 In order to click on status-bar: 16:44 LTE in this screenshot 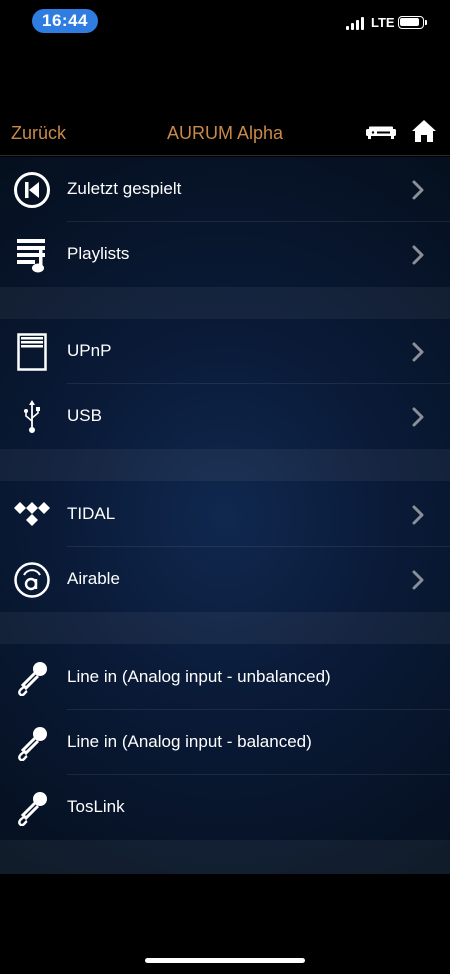, I will do `click(225, 22)`.